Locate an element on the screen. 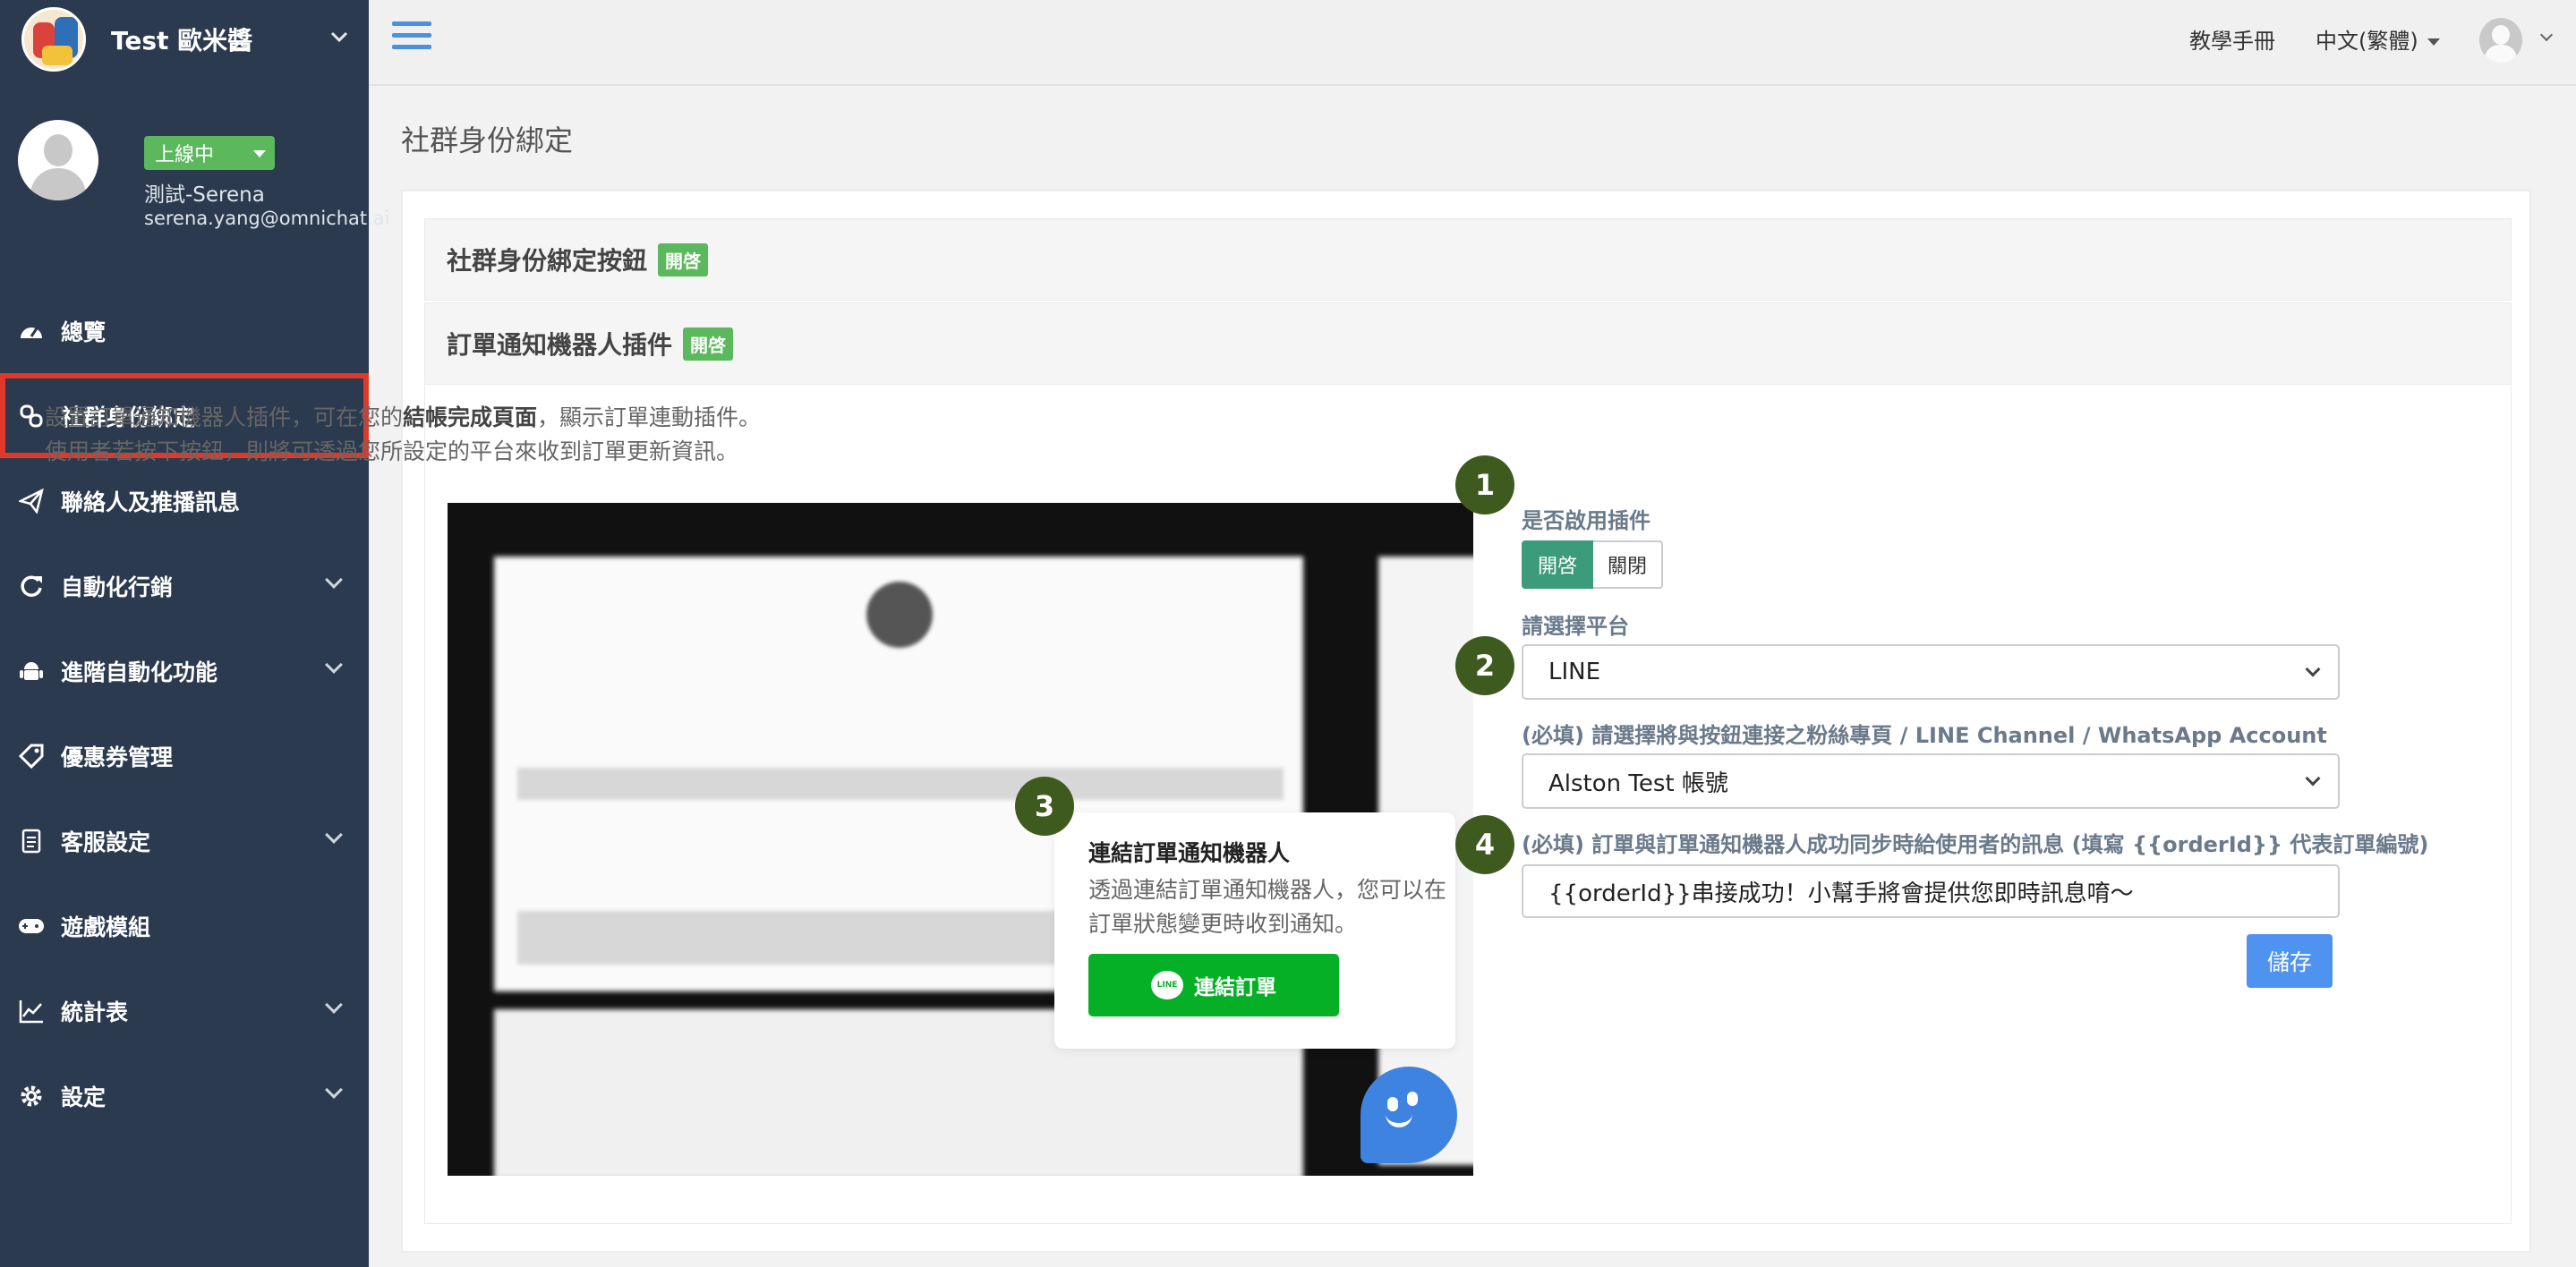 Image resolution: width=2576 pixels, height=1267 pixels. enable-off-button: 關閉 is located at coordinates (1628, 564).